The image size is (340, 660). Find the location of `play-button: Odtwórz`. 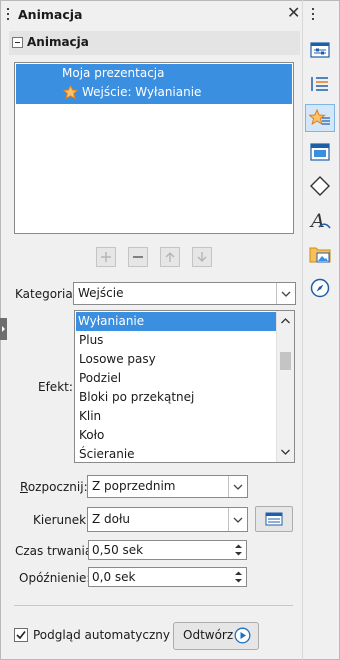

play-button: Odtwórz is located at coordinates (216, 636).